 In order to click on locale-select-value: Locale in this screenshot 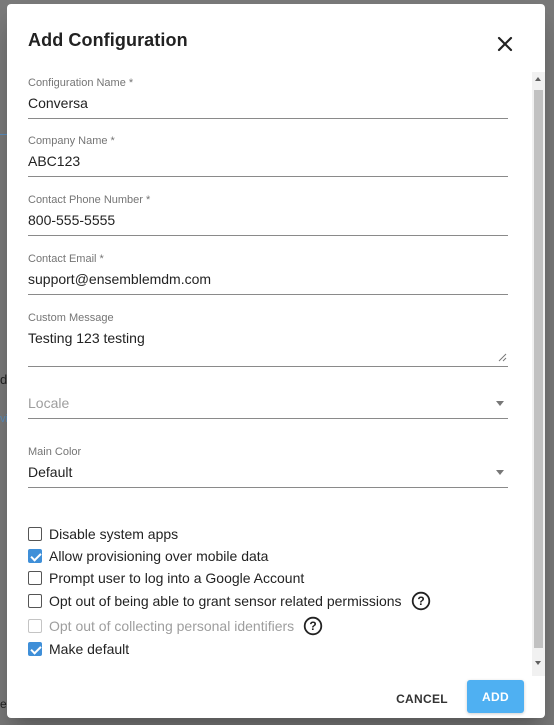, I will do `click(268, 403)`.